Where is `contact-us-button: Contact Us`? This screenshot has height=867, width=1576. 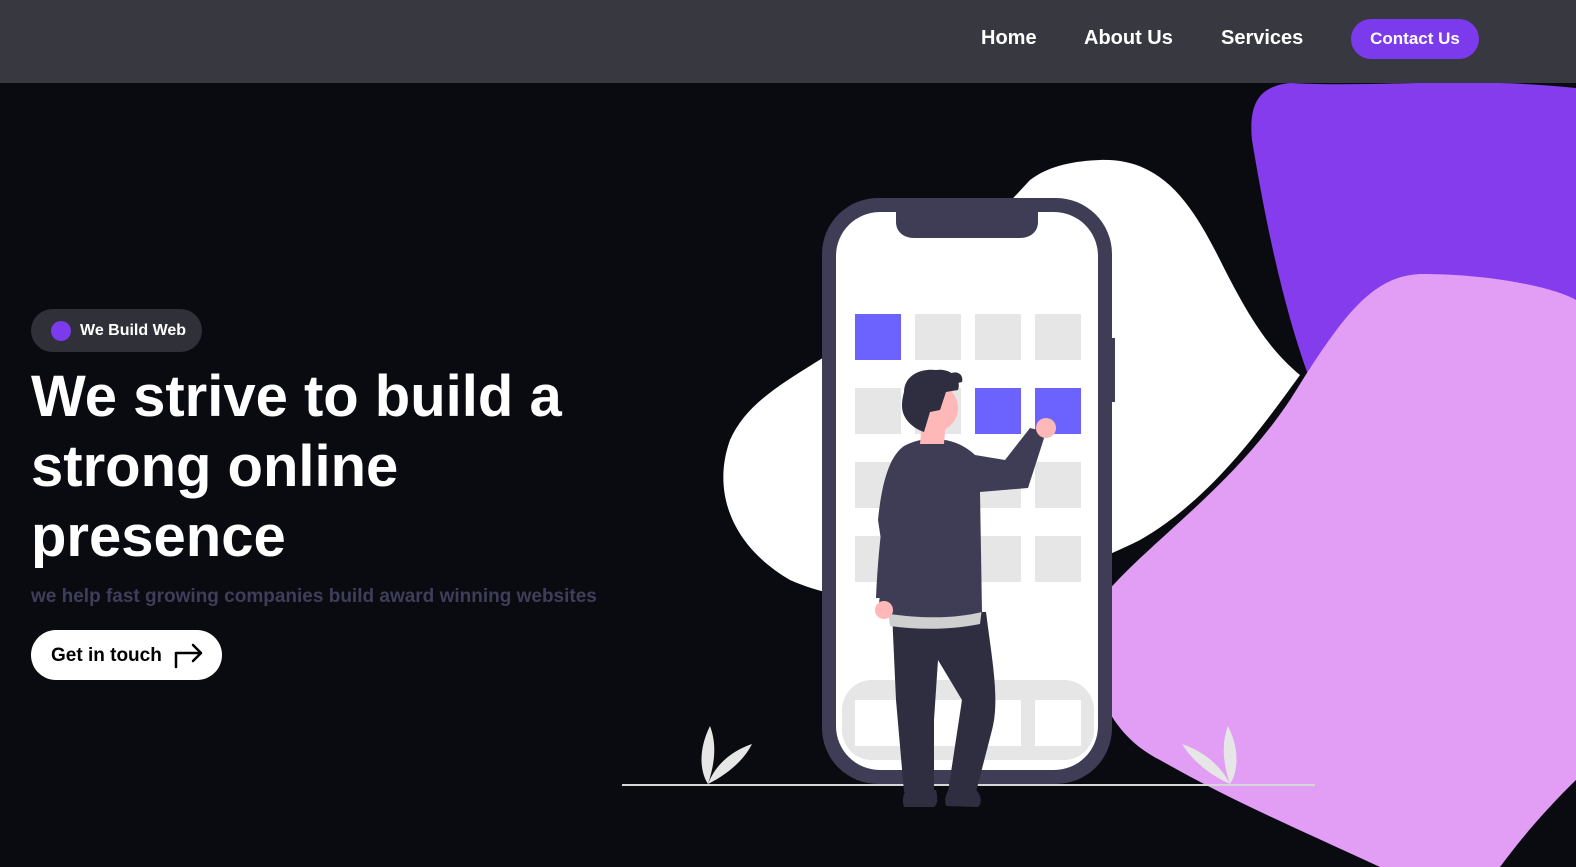 contact-us-button: Contact Us is located at coordinates (1415, 39).